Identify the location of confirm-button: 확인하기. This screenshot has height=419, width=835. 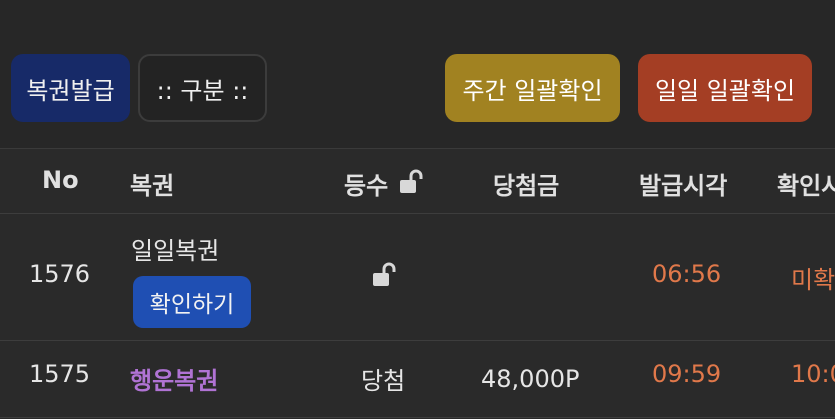
(192, 302).